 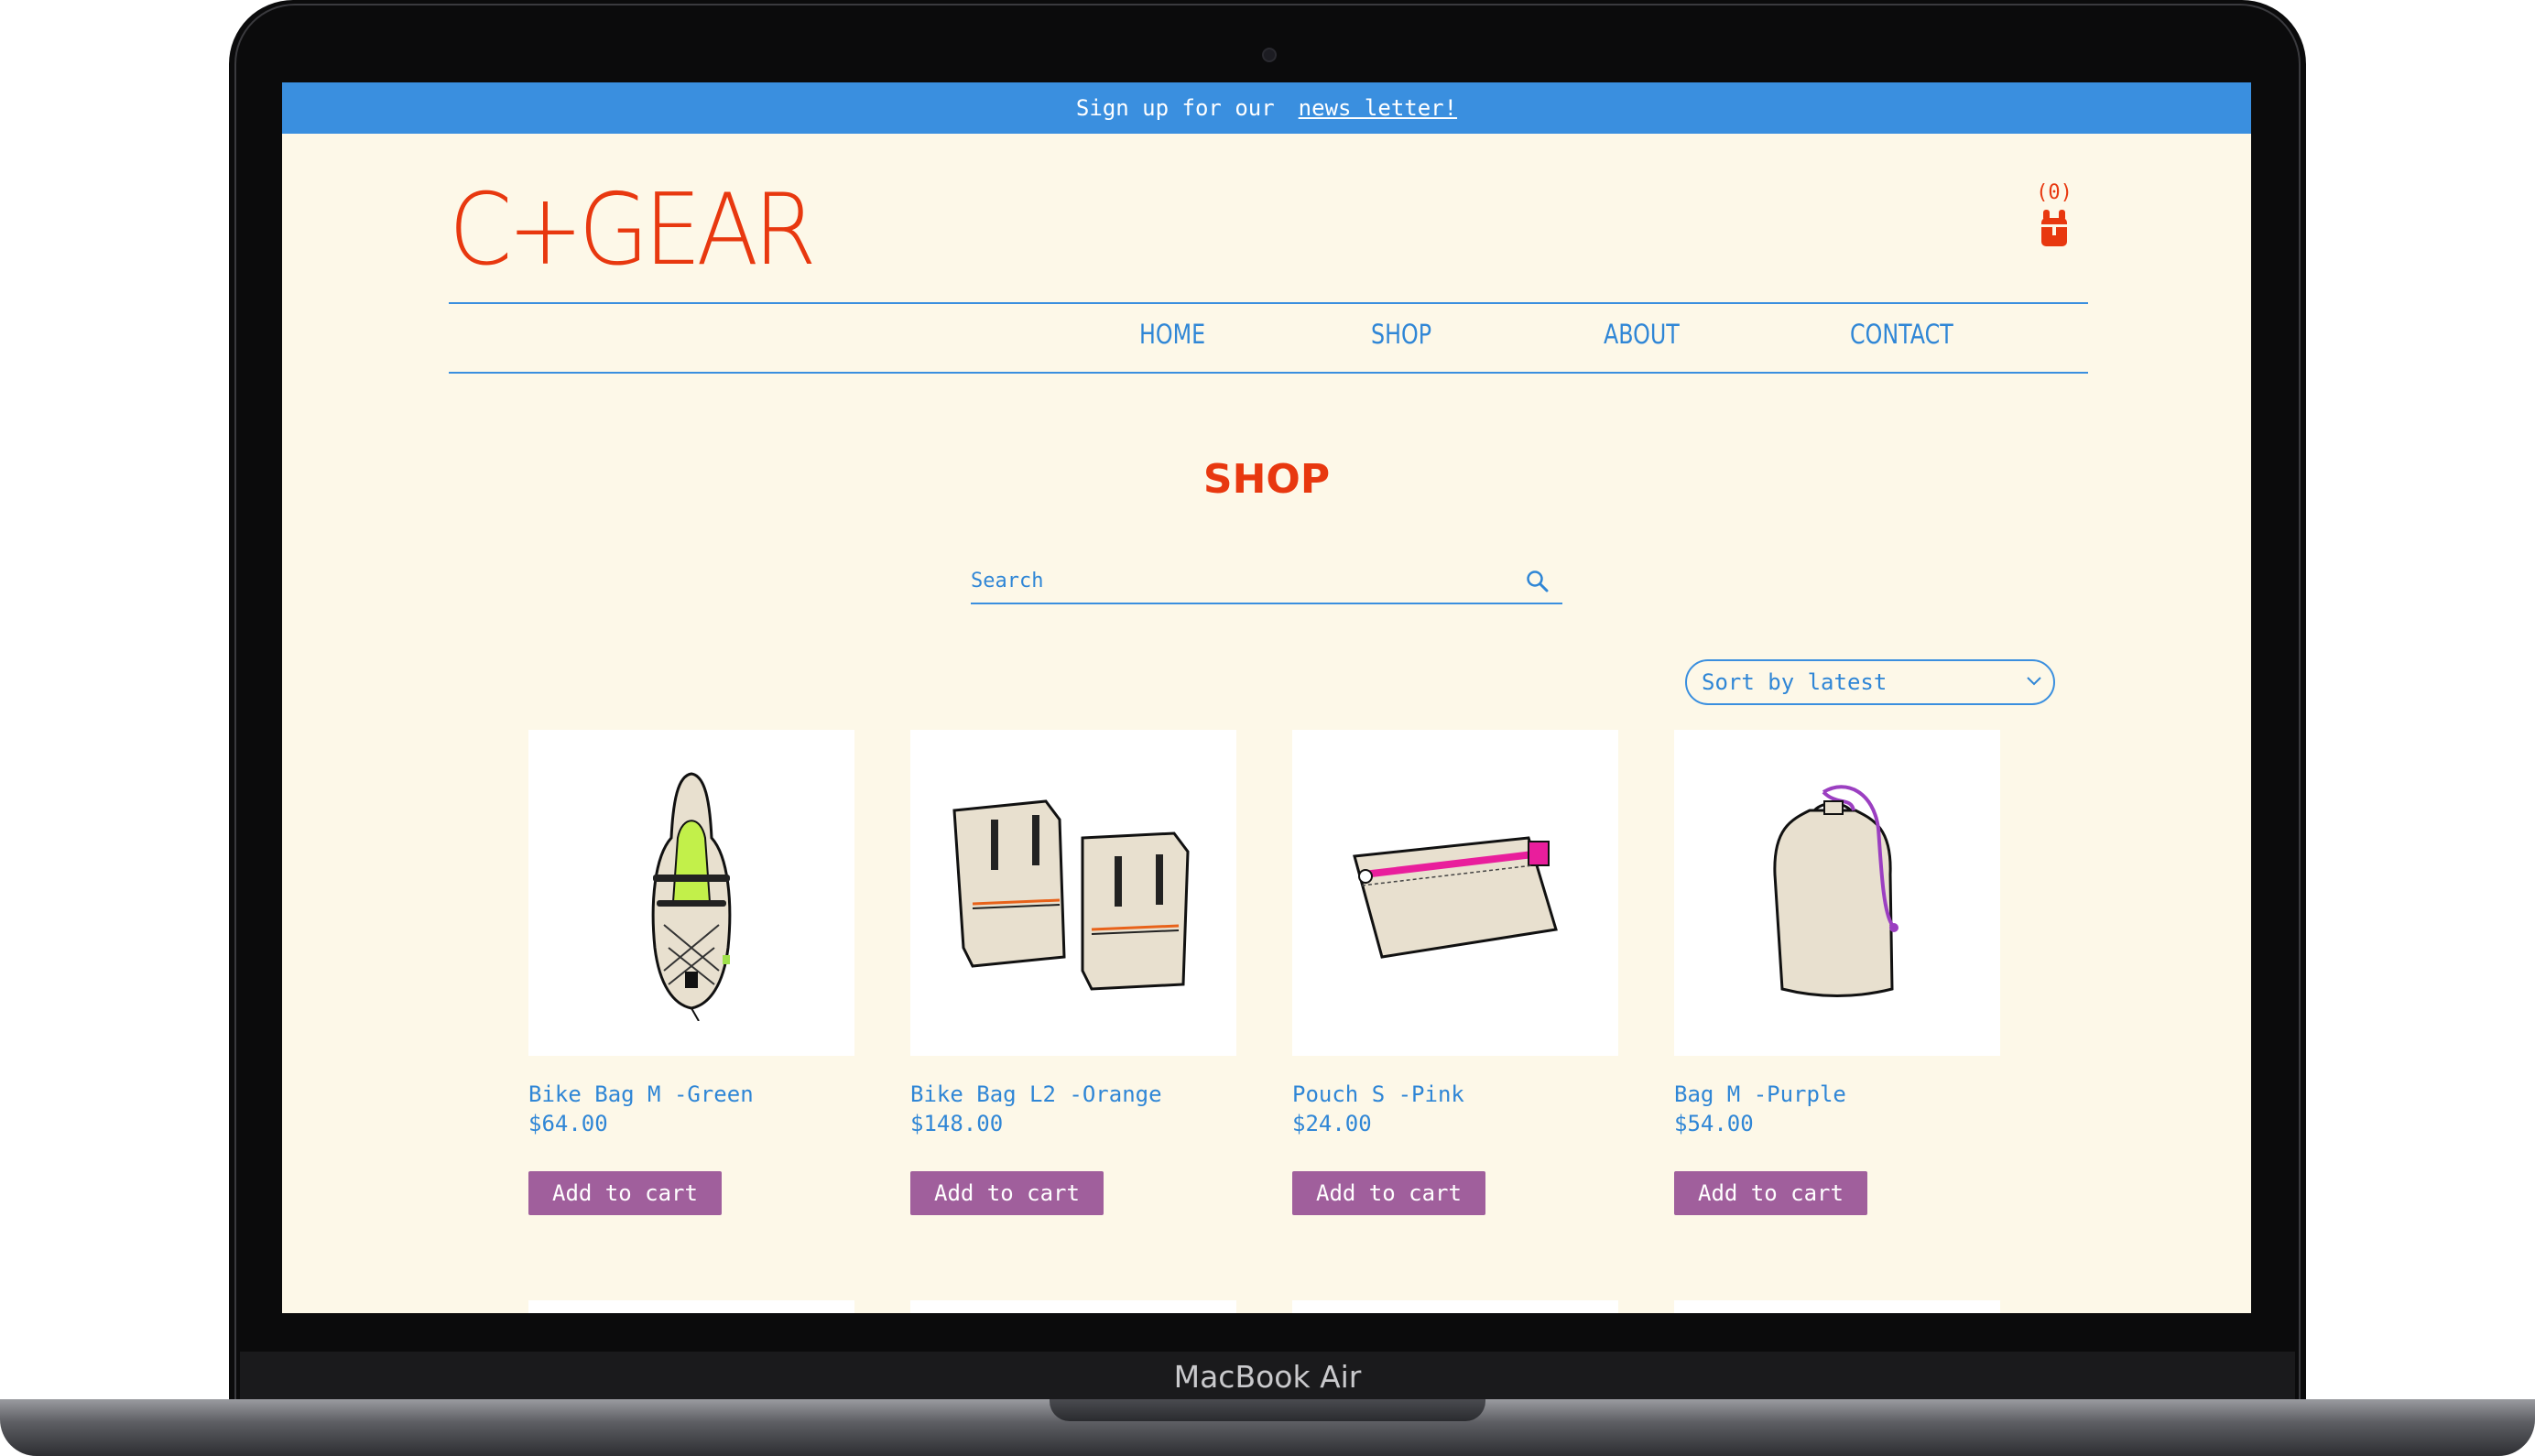 What do you see at coordinates (1268, 338) in the screenshot?
I see `main-nav: HOME SHOP ABOUT CONTACT` at bounding box center [1268, 338].